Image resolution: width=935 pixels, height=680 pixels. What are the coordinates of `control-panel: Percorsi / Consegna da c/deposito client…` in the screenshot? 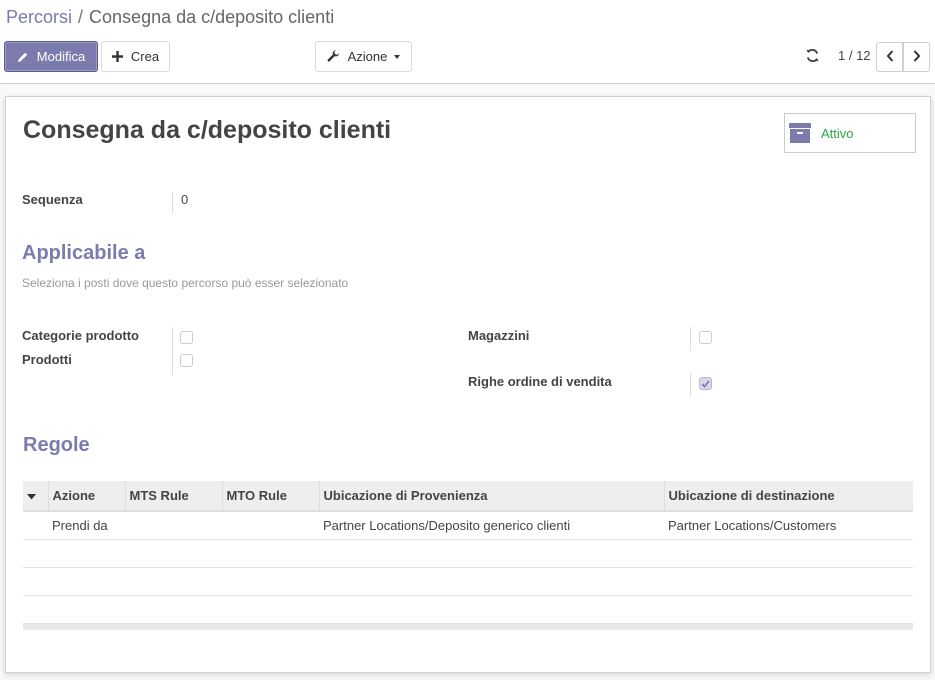 It's located at (467, 42).